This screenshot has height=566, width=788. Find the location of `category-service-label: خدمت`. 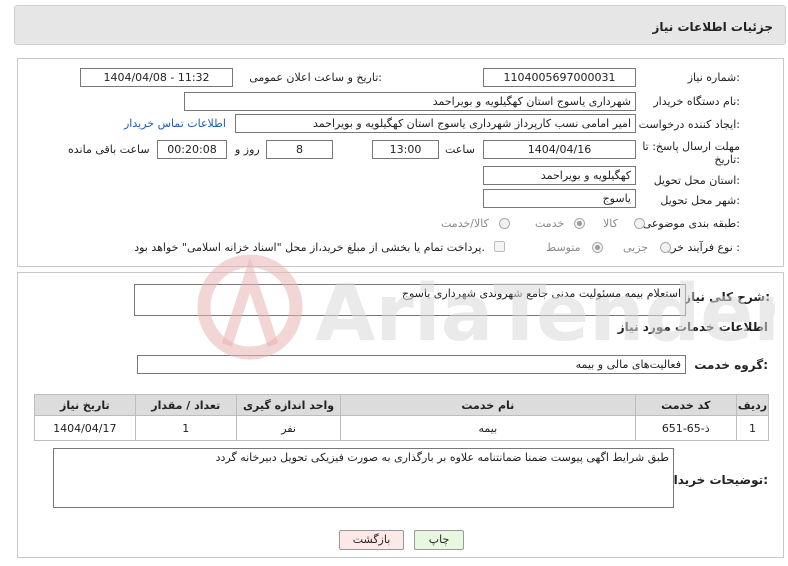

category-service-label: خدمت is located at coordinates (550, 223).